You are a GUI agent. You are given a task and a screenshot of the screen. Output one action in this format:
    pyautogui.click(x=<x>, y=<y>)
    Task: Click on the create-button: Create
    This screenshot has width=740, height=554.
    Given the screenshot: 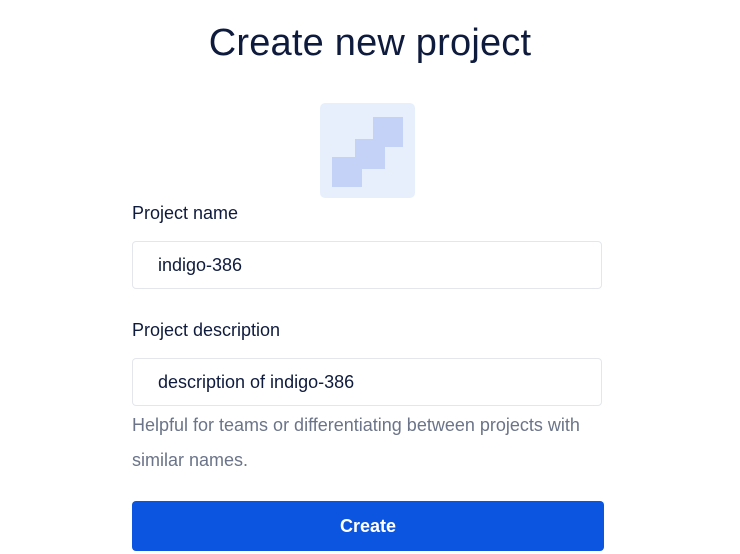 What is the action you would take?
    pyautogui.click(x=368, y=526)
    